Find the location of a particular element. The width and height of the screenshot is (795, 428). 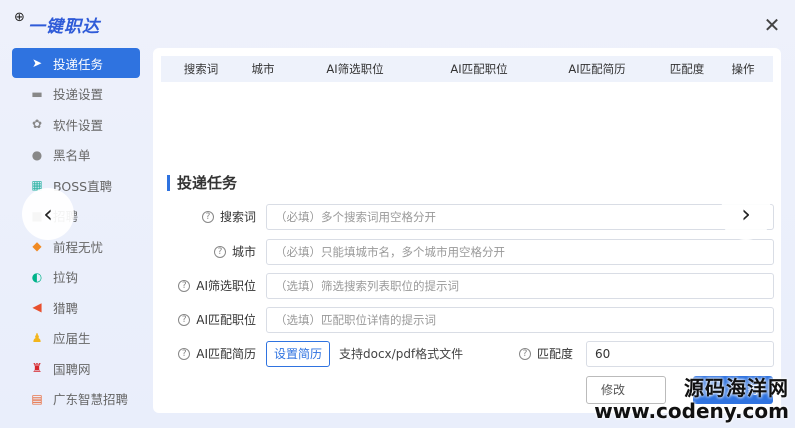

gear-icon: ✿ is located at coordinates (37, 124).